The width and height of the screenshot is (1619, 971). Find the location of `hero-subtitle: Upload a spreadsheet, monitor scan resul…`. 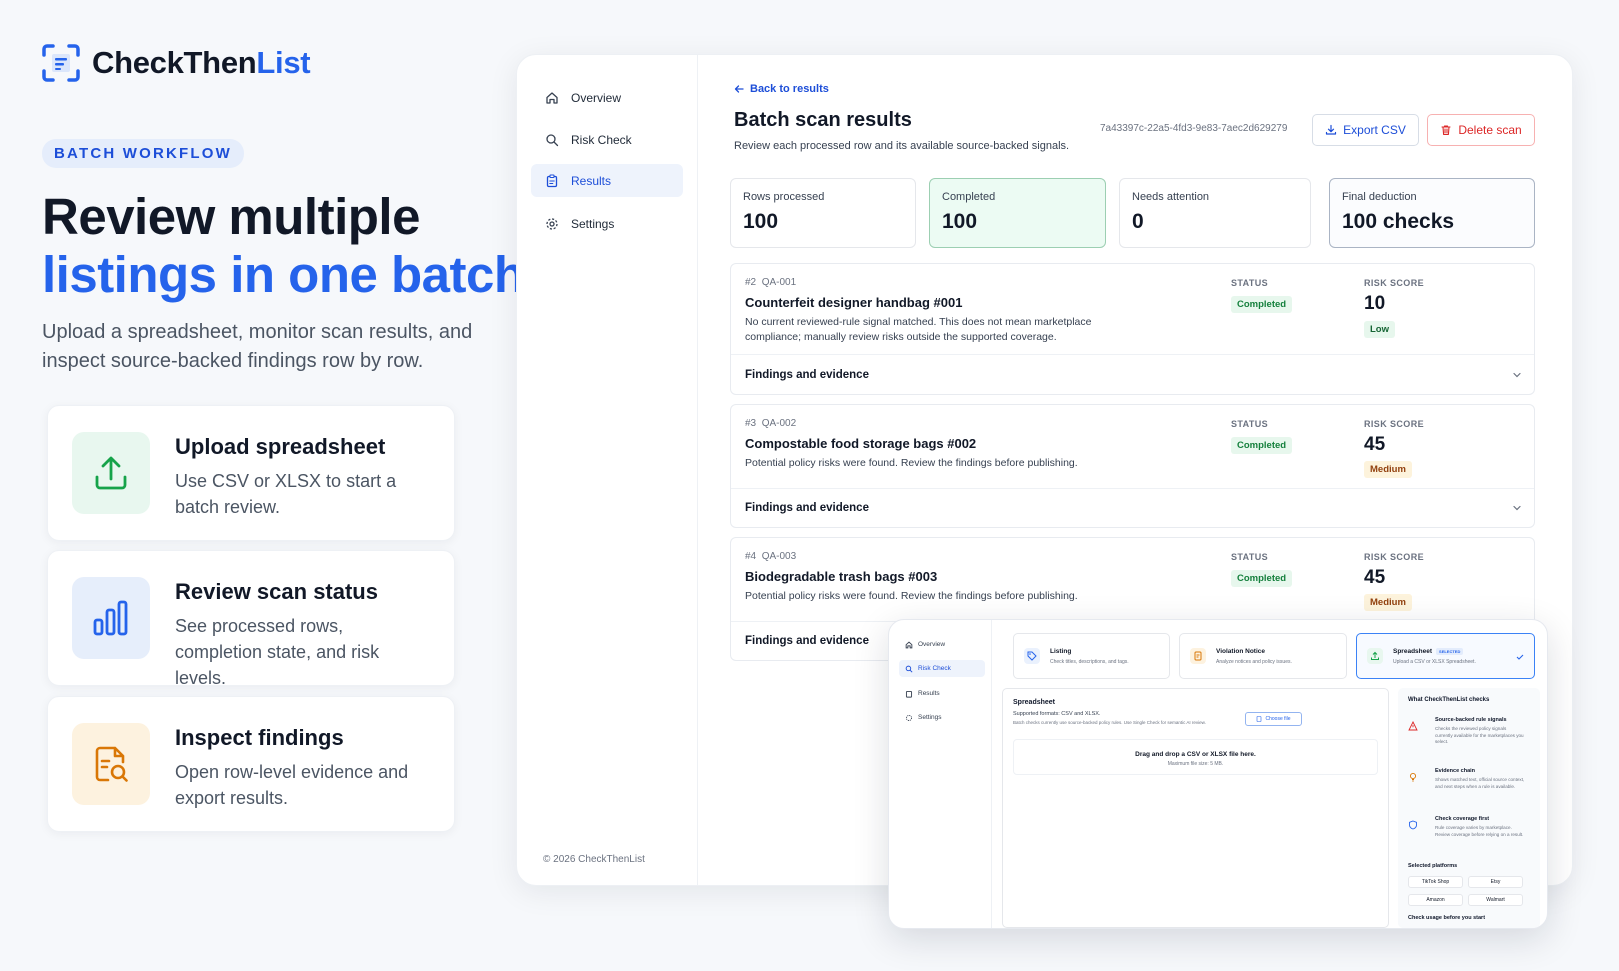

hero-subtitle: Upload a spreadsheet, monitor scan resul… is located at coordinates (257, 346).